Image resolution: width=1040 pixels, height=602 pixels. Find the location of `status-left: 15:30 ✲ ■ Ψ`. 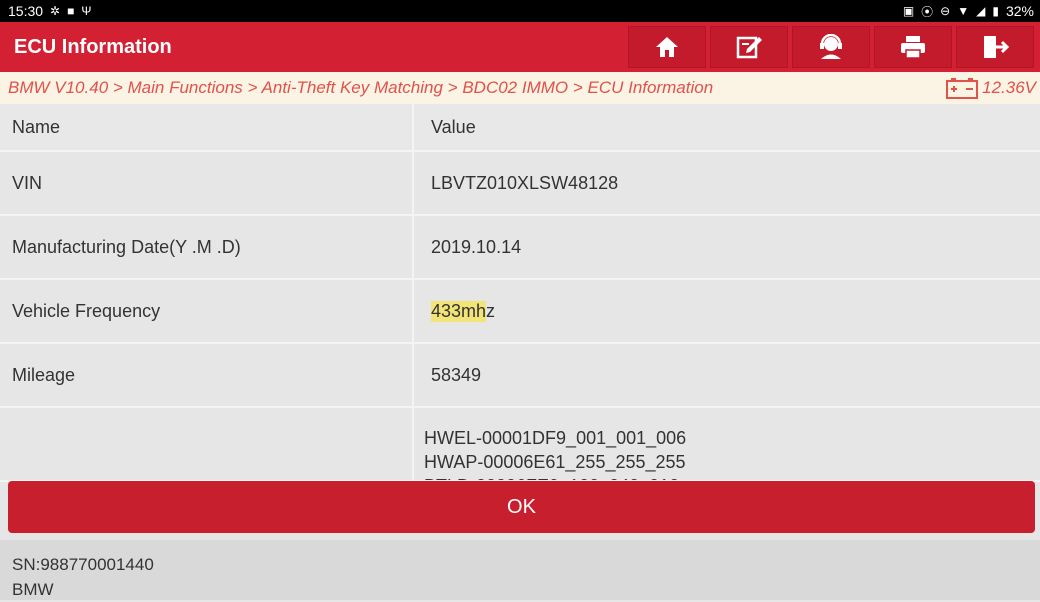

status-left: 15:30 ✲ ■ Ψ is located at coordinates (49, 11).